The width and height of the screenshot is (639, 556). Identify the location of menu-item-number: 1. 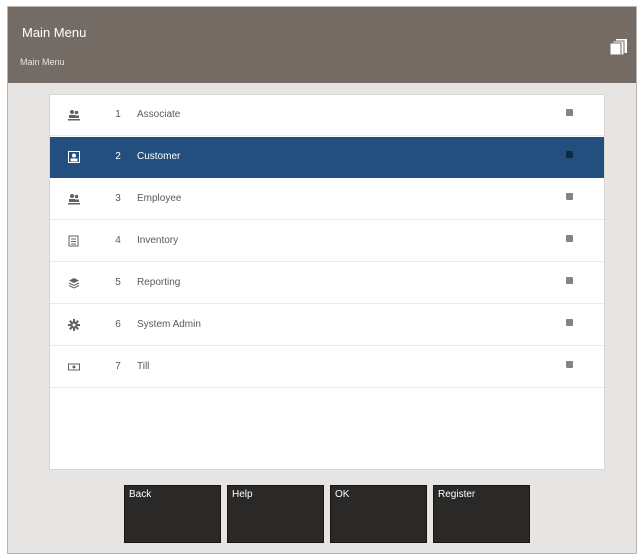
(118, 114).